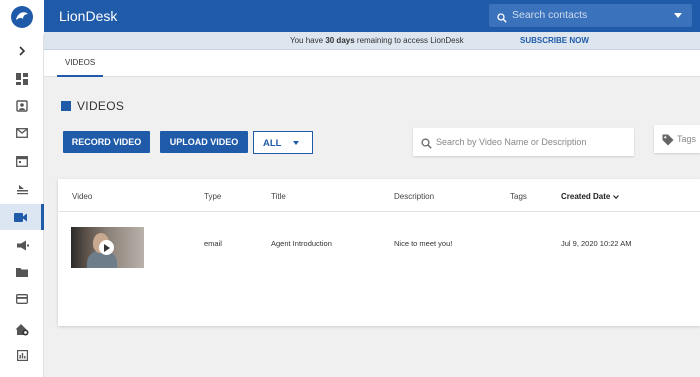 Image resolution: width=700 pixels, height=377 pixels. I want to click on sidebar, so click(22, 188).